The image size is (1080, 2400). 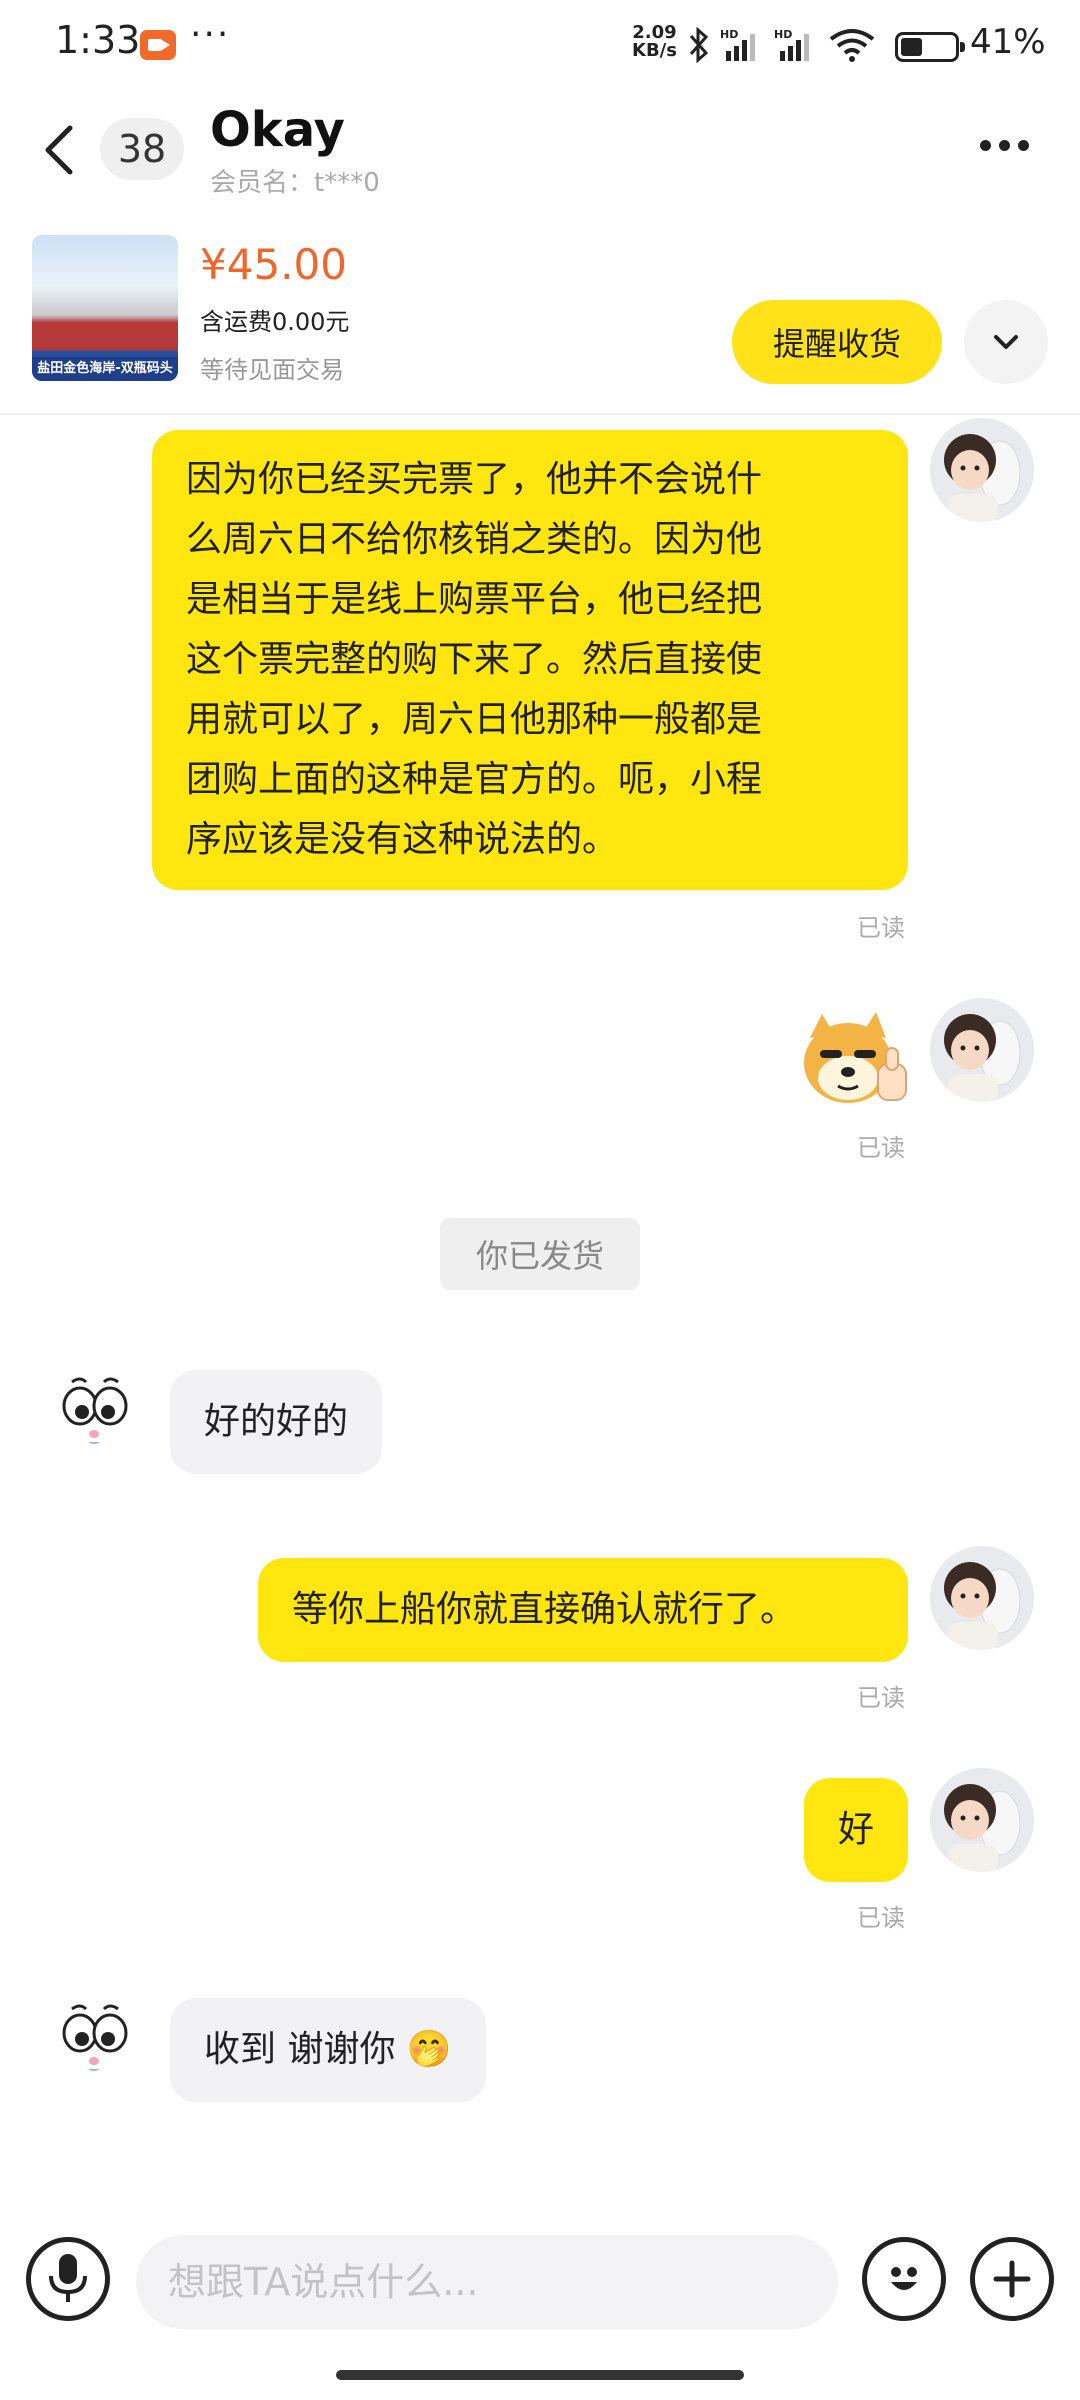 What do you see at coordinates (429, 2049) in the screenshot?
I see `shy-emoji-icon: 🤭` at bounding box center [429, 2049].